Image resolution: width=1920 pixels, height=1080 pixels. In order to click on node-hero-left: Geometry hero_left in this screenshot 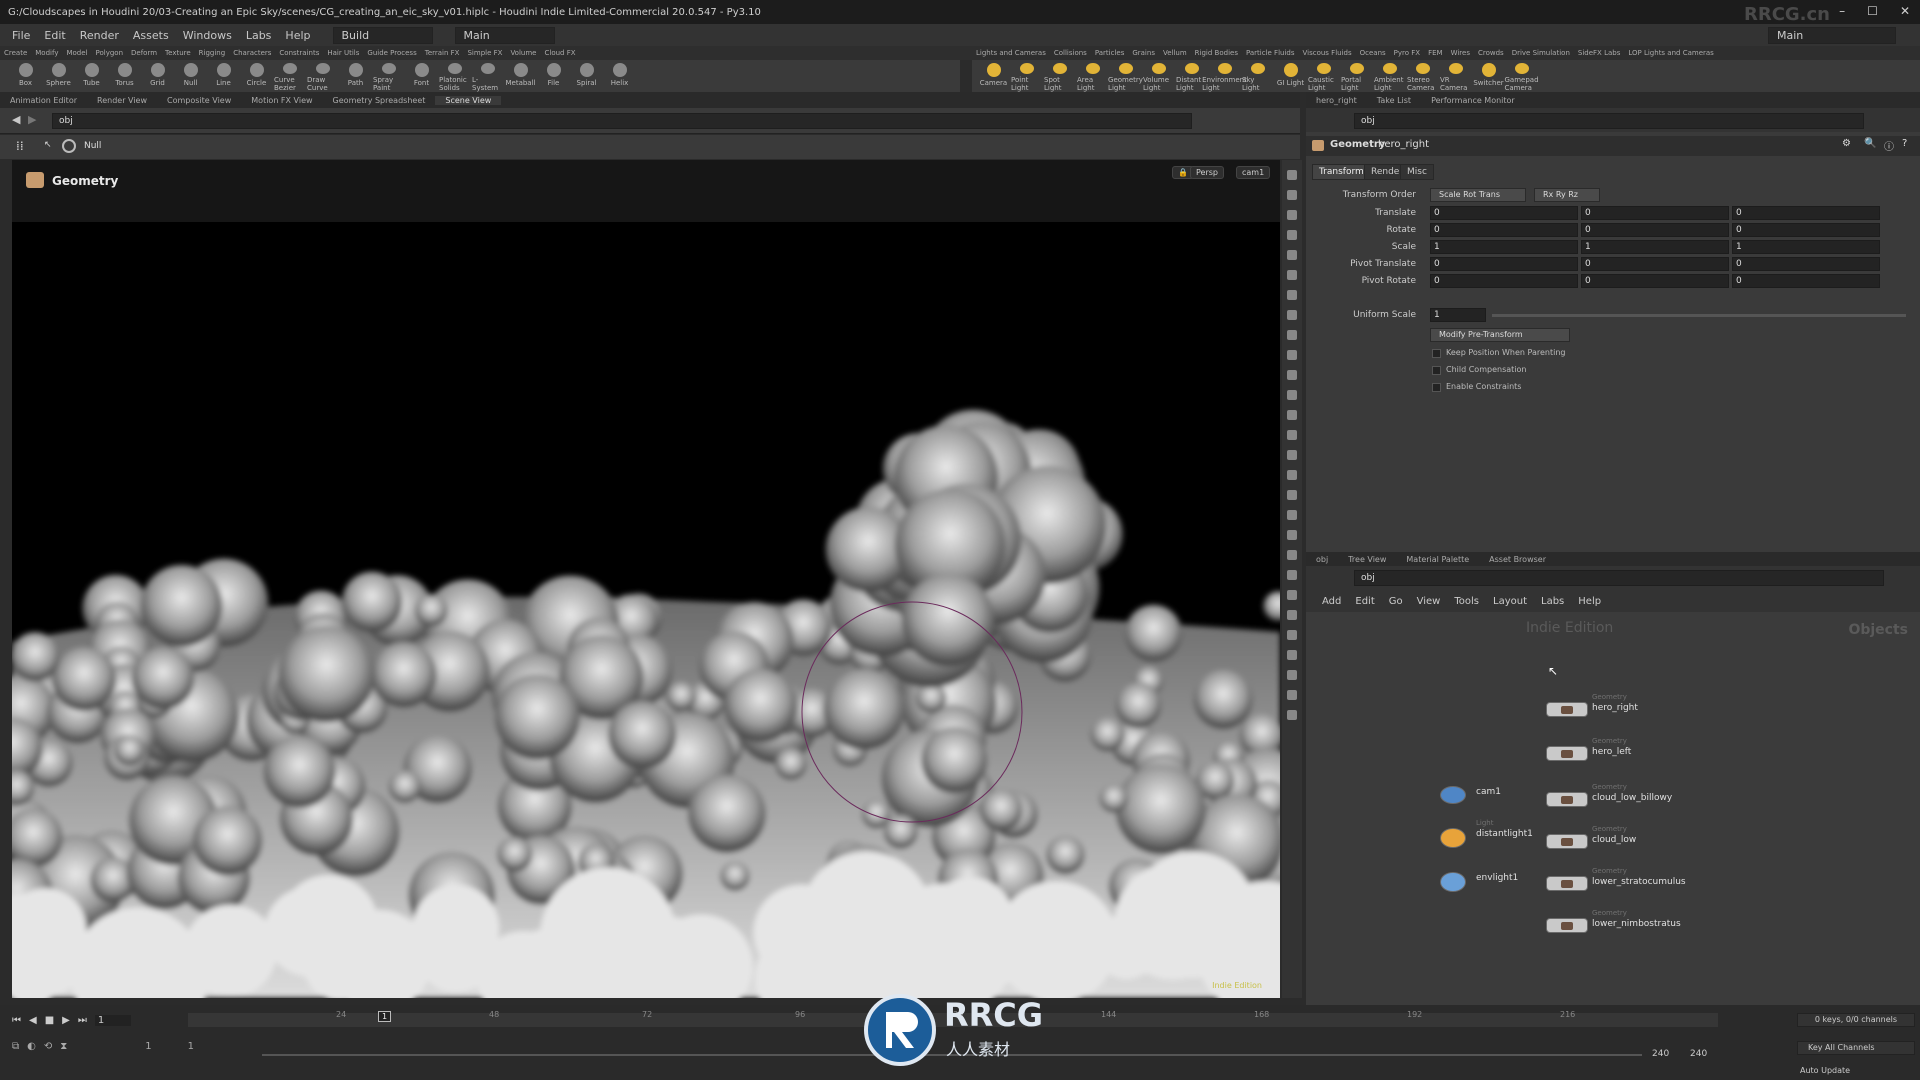, I will do `click(1656, 753)`.